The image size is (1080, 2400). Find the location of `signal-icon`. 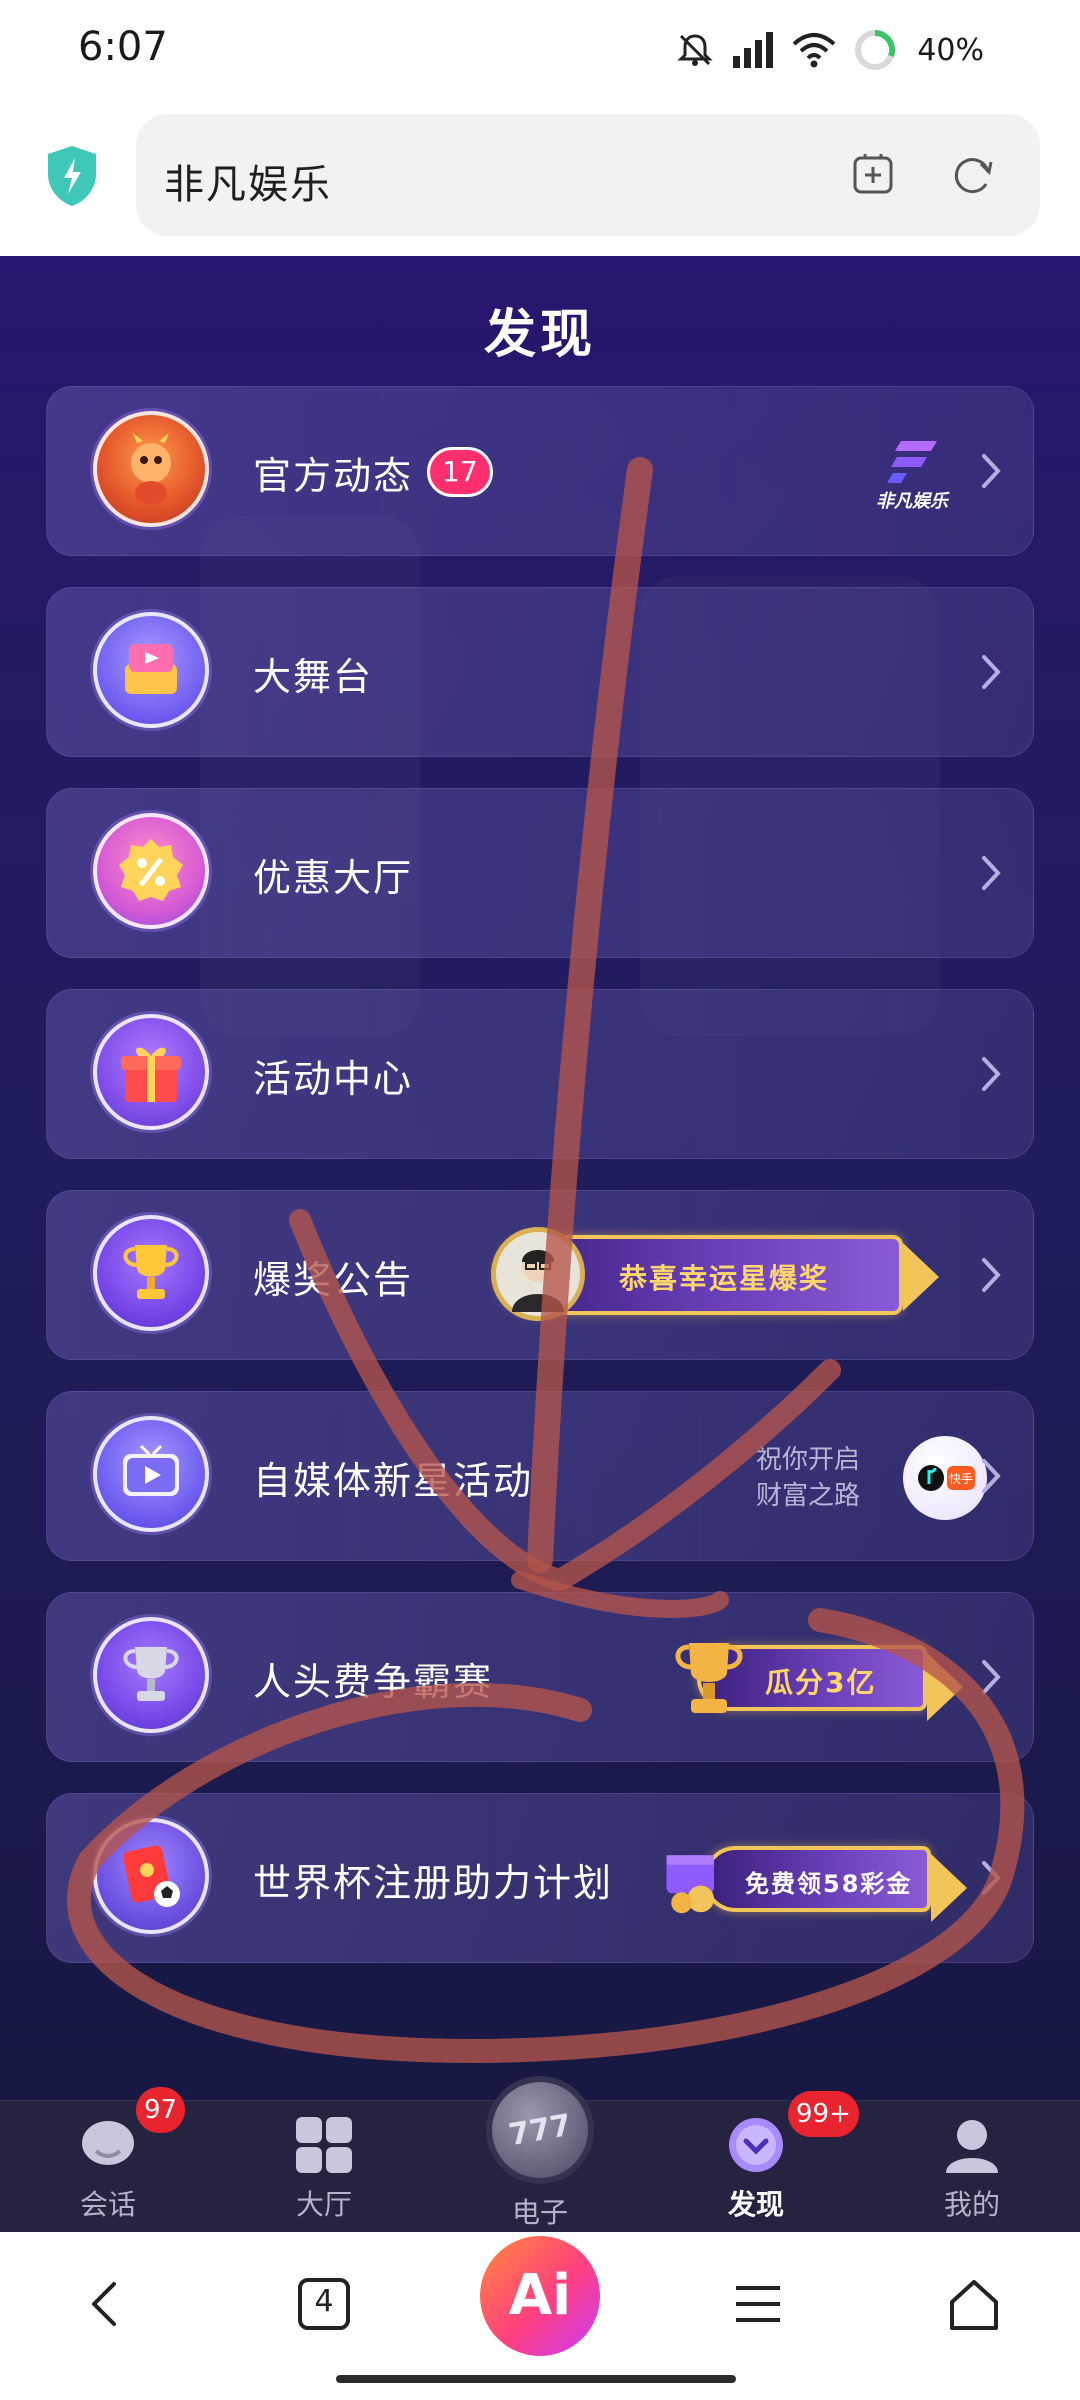

signal-icon is located at coordinates (753, 50).